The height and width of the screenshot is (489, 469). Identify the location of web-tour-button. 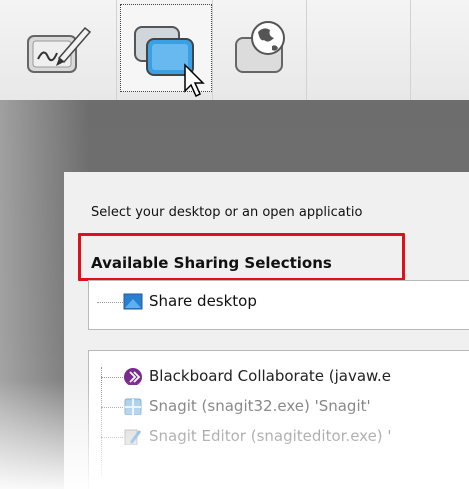
(260, 48).